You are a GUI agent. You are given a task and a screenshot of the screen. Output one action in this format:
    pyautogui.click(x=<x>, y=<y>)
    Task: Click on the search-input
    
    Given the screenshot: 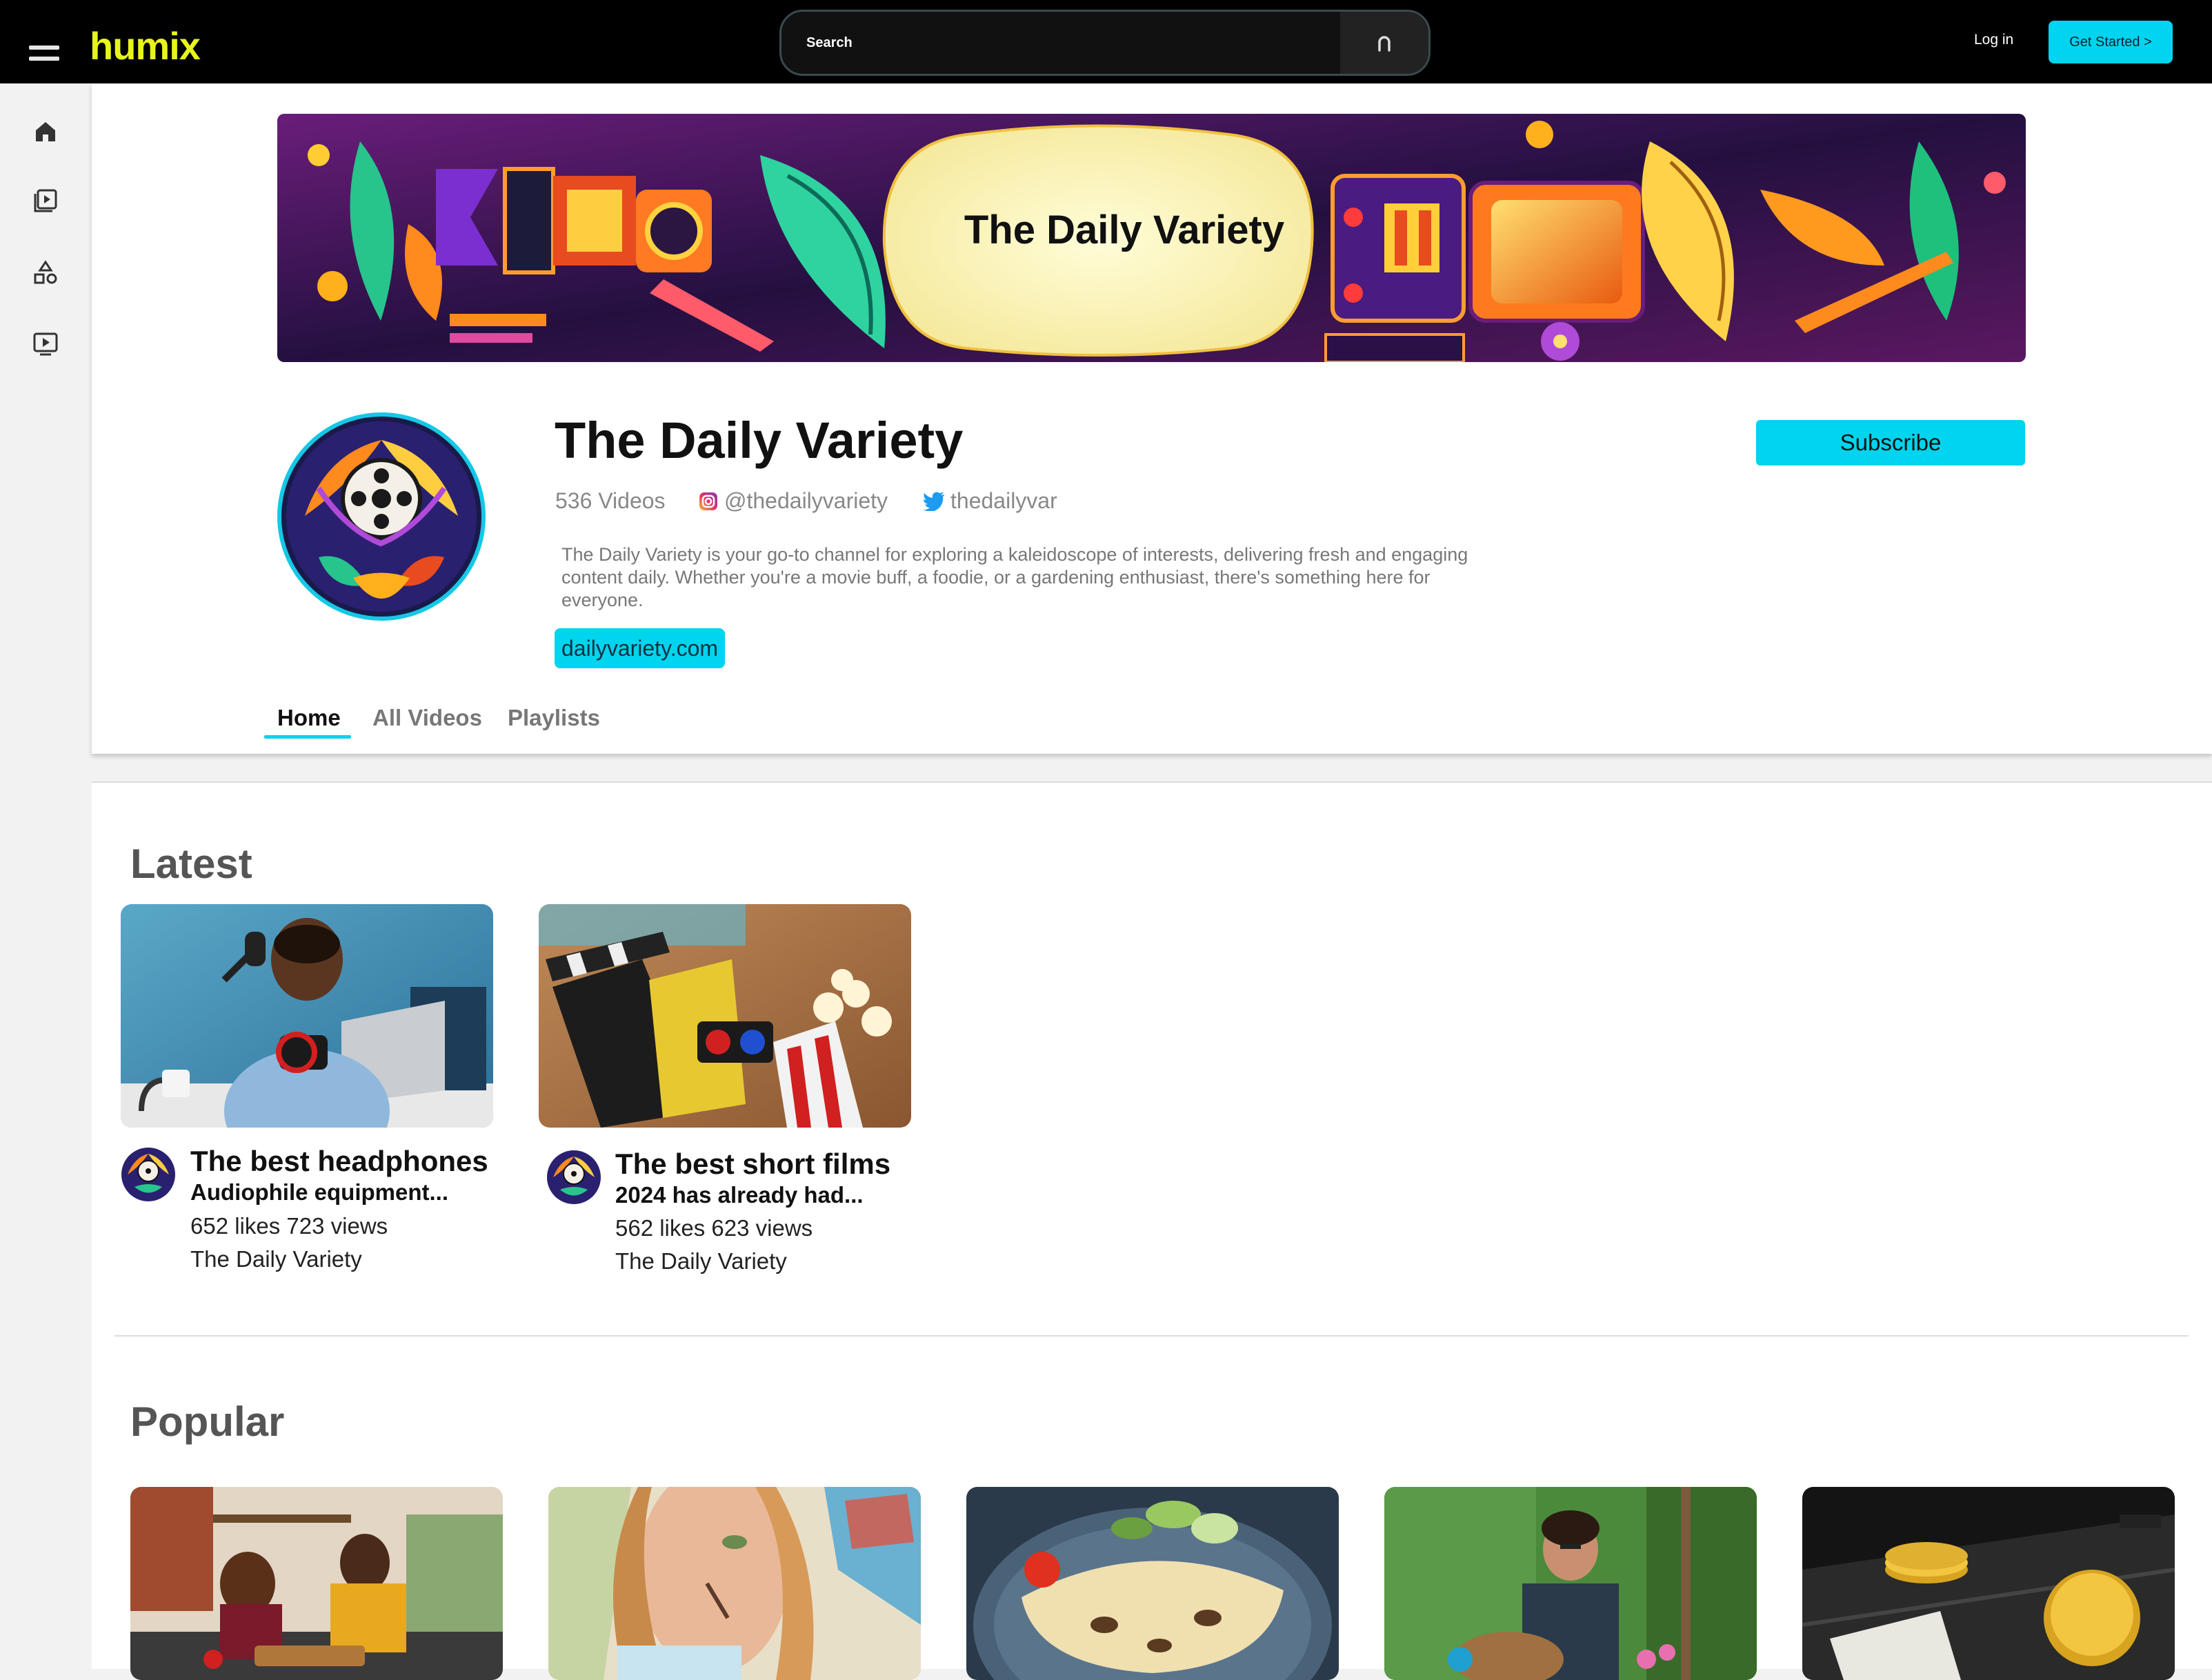 What is the action you would take?
    pyautogui.click(x=1060, y=43)
    